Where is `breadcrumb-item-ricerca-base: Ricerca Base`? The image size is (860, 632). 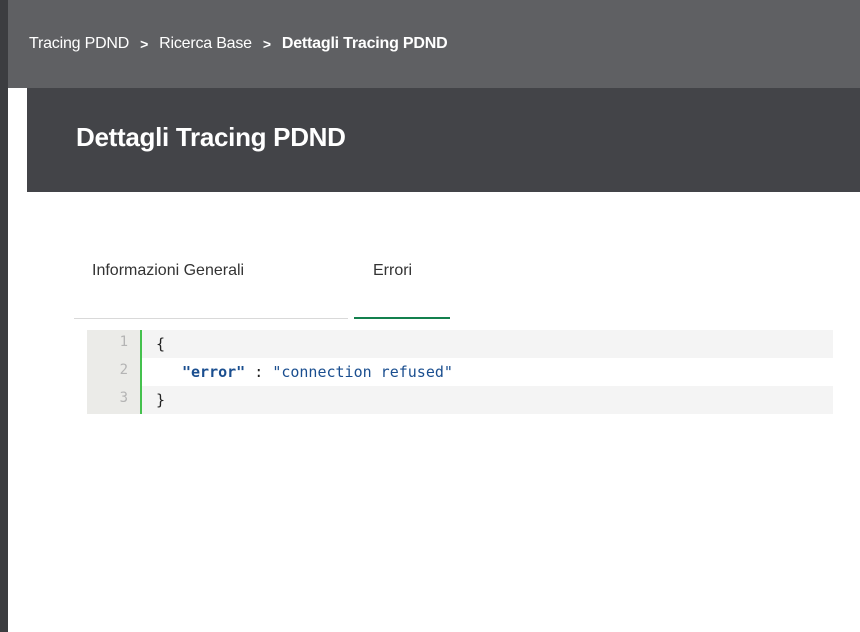 breadcrumb-item-ricerca-base: Ricerca Base is located at coordinates (205, 44).